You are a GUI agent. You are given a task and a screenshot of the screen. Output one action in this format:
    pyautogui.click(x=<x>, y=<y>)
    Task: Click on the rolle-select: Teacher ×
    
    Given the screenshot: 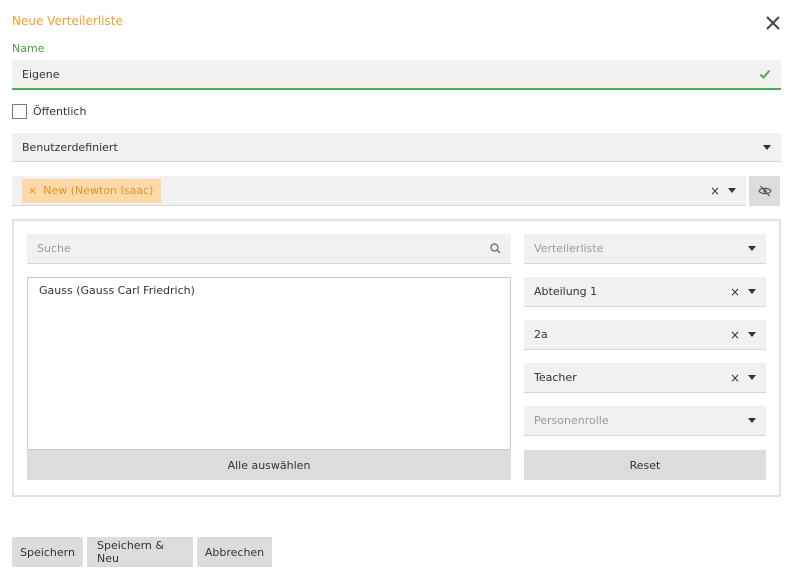 What is the action you would take?
    pyautogui.click(x=645, y=378)
    